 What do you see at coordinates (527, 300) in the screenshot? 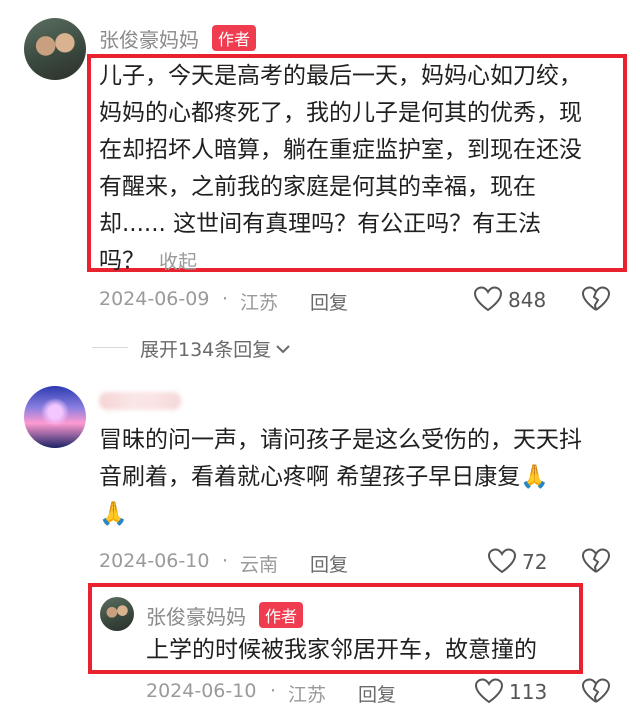
I see `like-count: 848` at bounding box center [527, 300].